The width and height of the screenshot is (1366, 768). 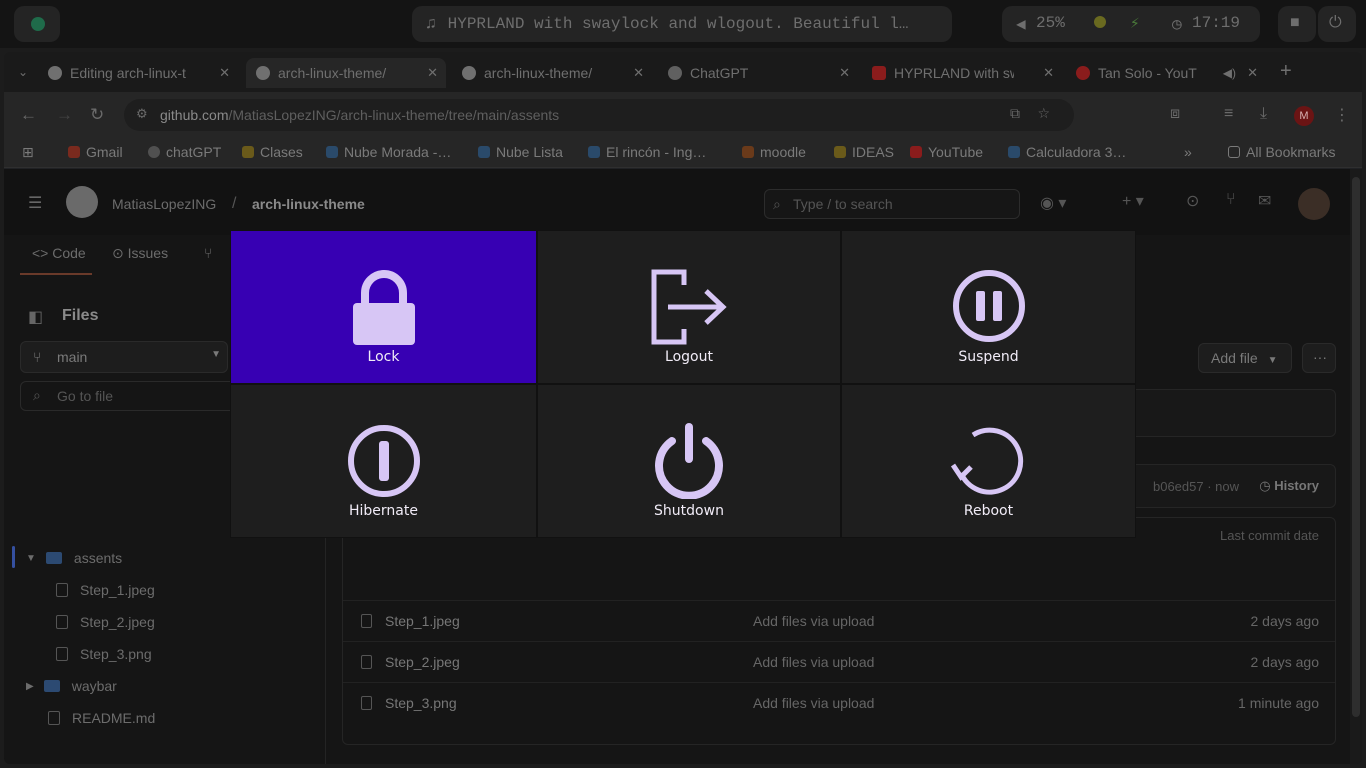 I want to click on tree-item-file: Step_3.png, so click(x=104, y=654).